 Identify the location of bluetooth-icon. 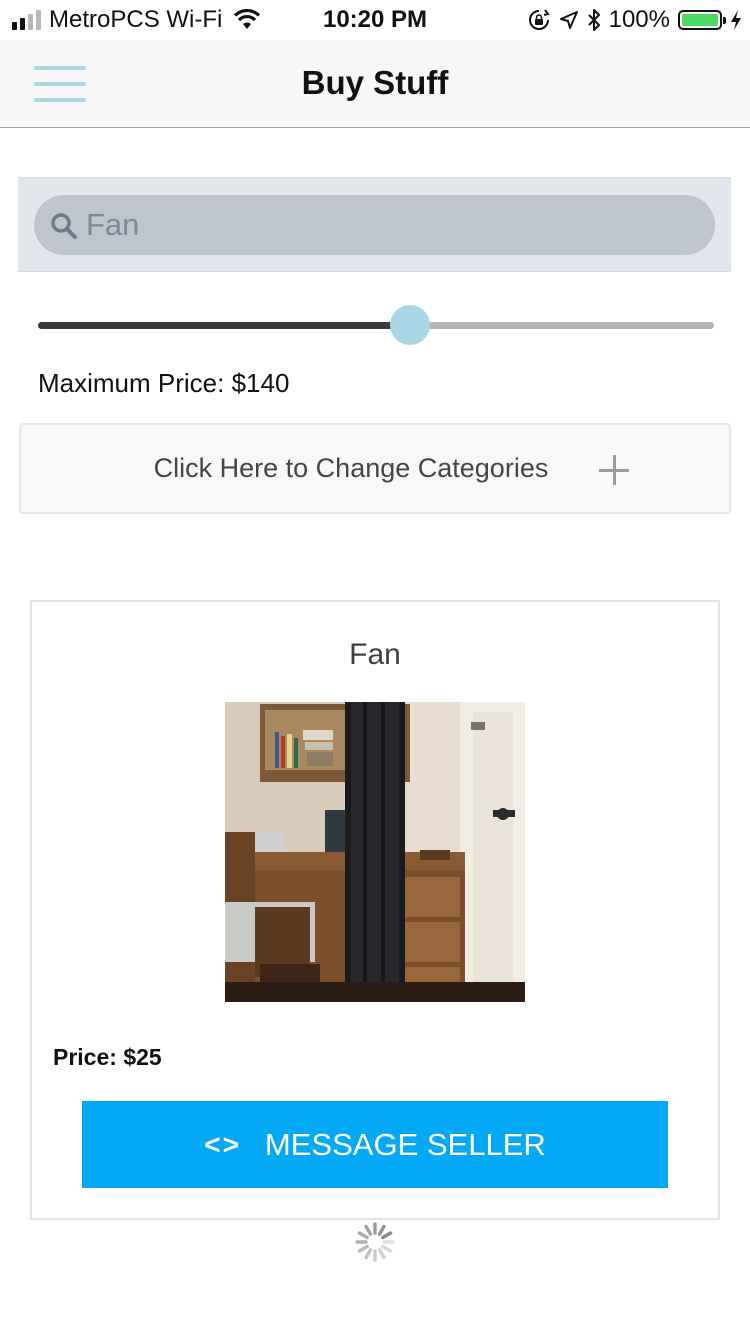
(593, 20).